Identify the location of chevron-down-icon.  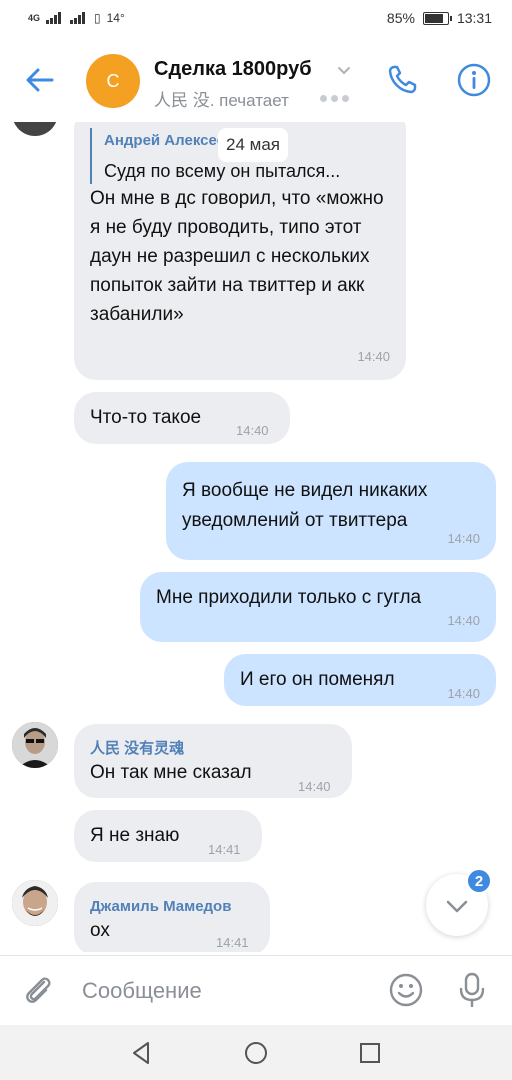
(344, 70).